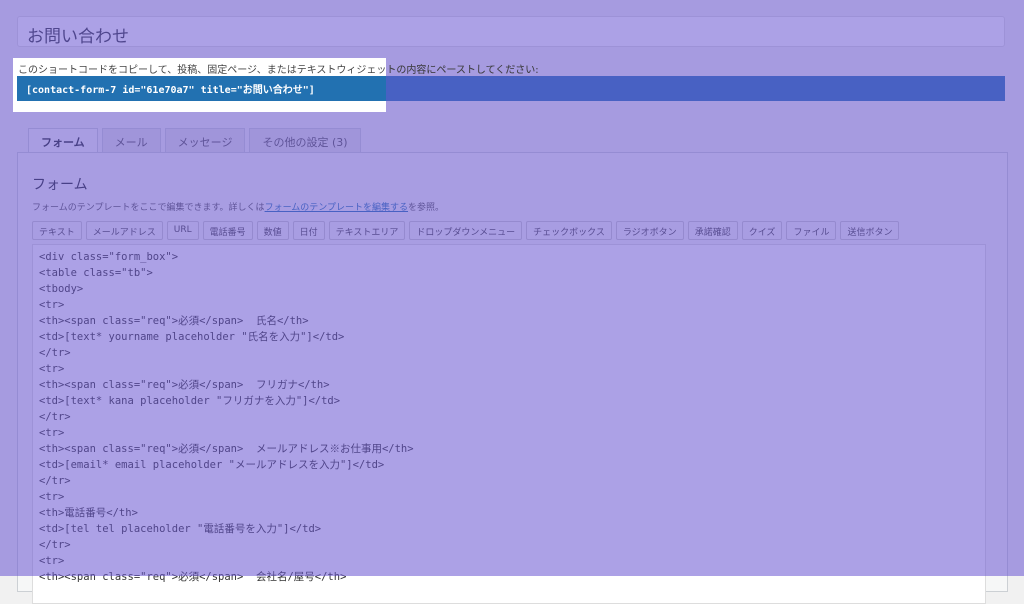  I want to click on form-title-input: お問い合わせ, so click(511, 31).